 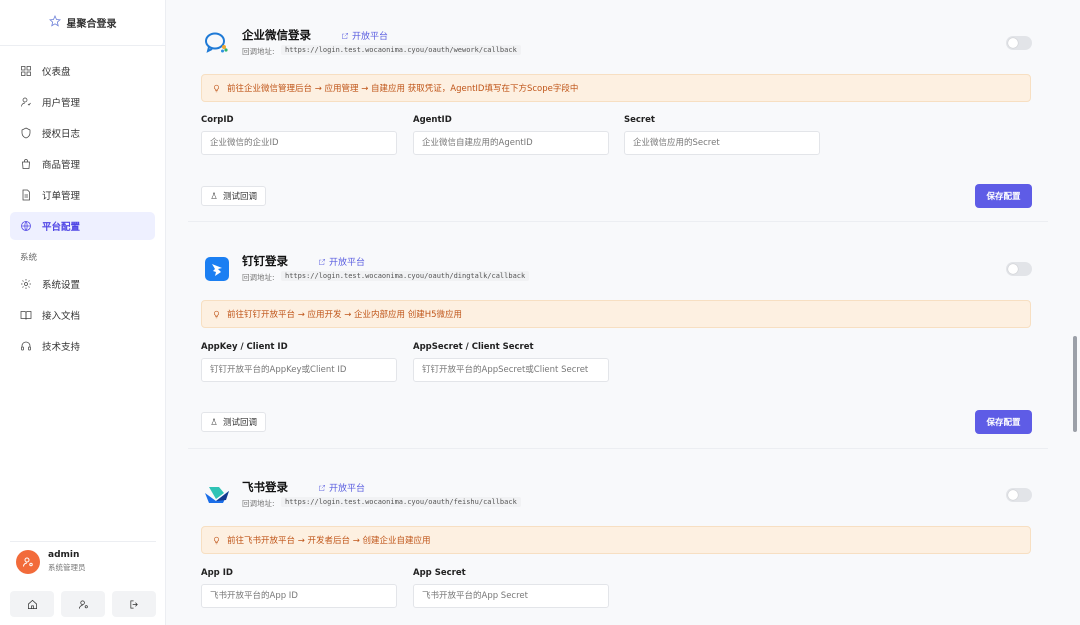 What do you see at coordinates (54, 22) in the screenshot?
I see `star-logo-icon` at bounding box center [54, 22].